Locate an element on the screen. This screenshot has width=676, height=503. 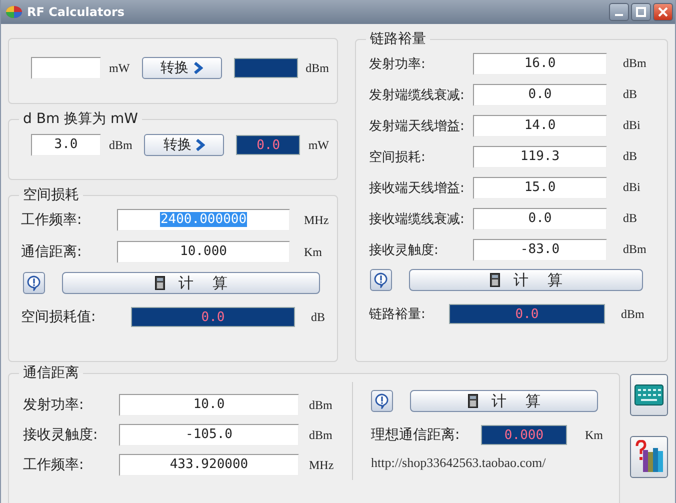
input-field: 433.920000 is located at coordinates (209, 465).